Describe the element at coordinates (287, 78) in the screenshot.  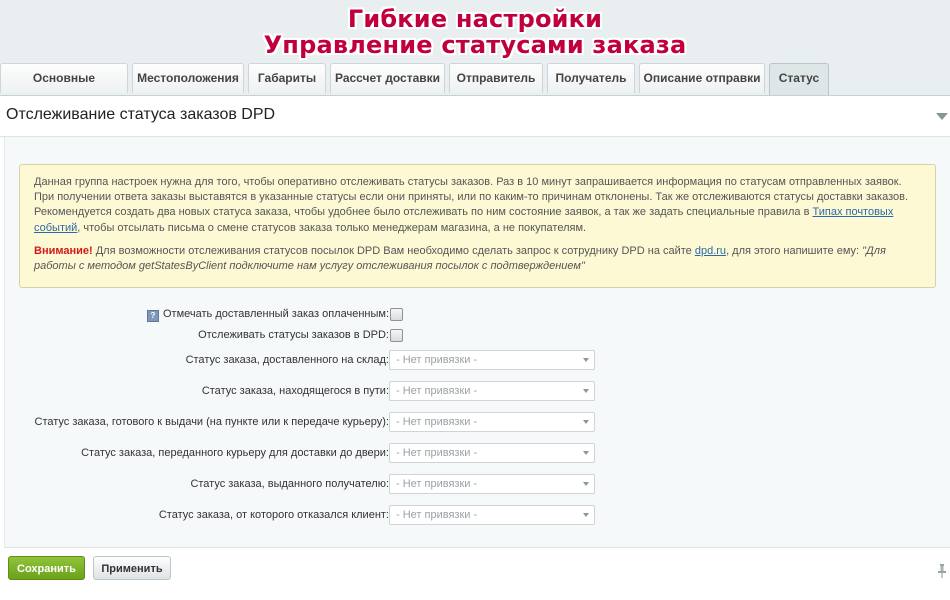
I see `tab-dimensions: Габариты` at that location.